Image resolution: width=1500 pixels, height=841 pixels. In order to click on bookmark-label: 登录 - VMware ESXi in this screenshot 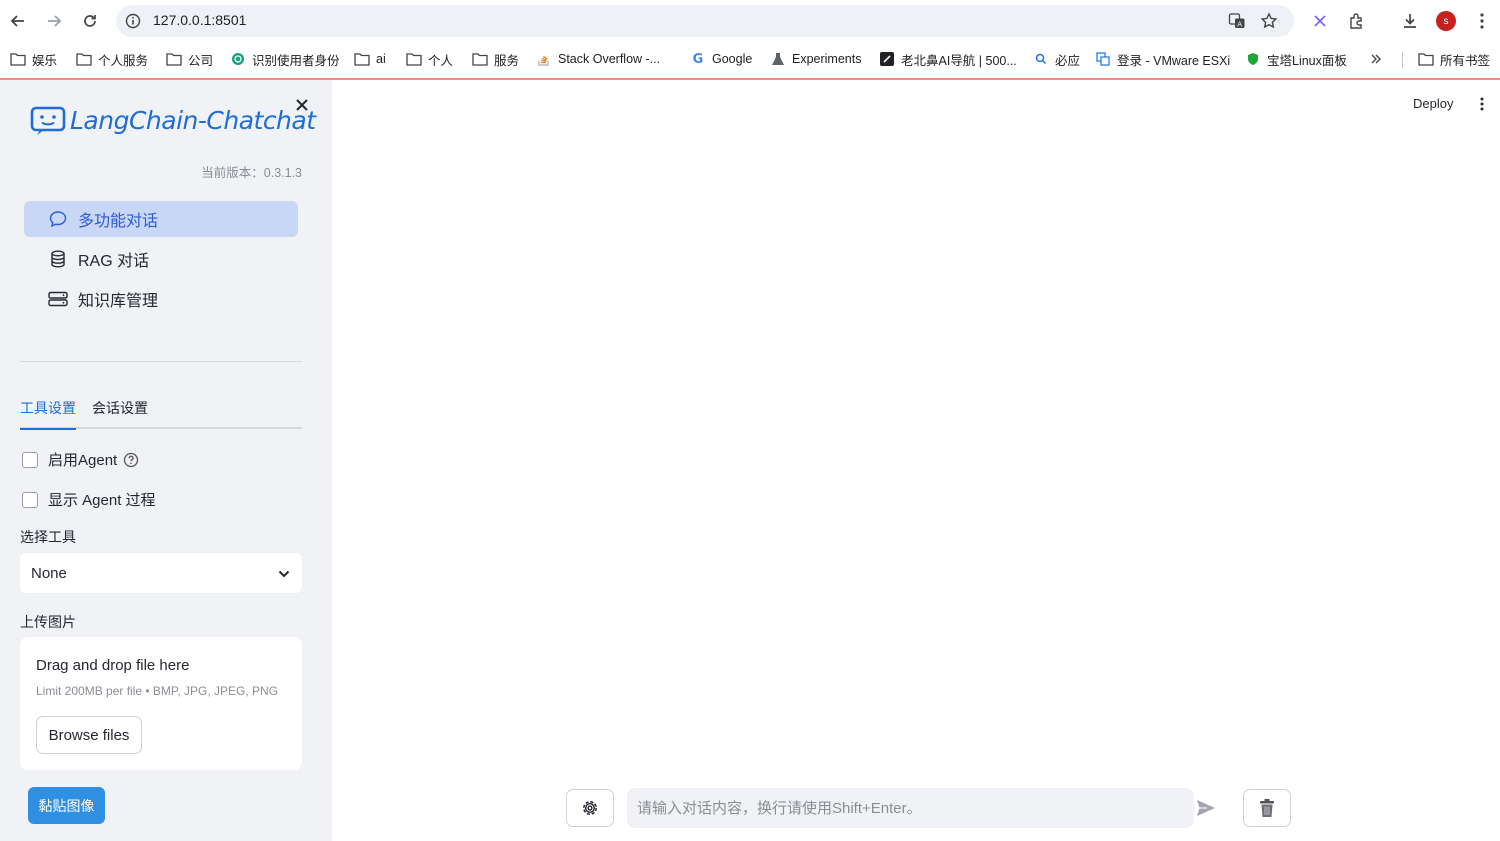, I will do `click(1174, 60)`.